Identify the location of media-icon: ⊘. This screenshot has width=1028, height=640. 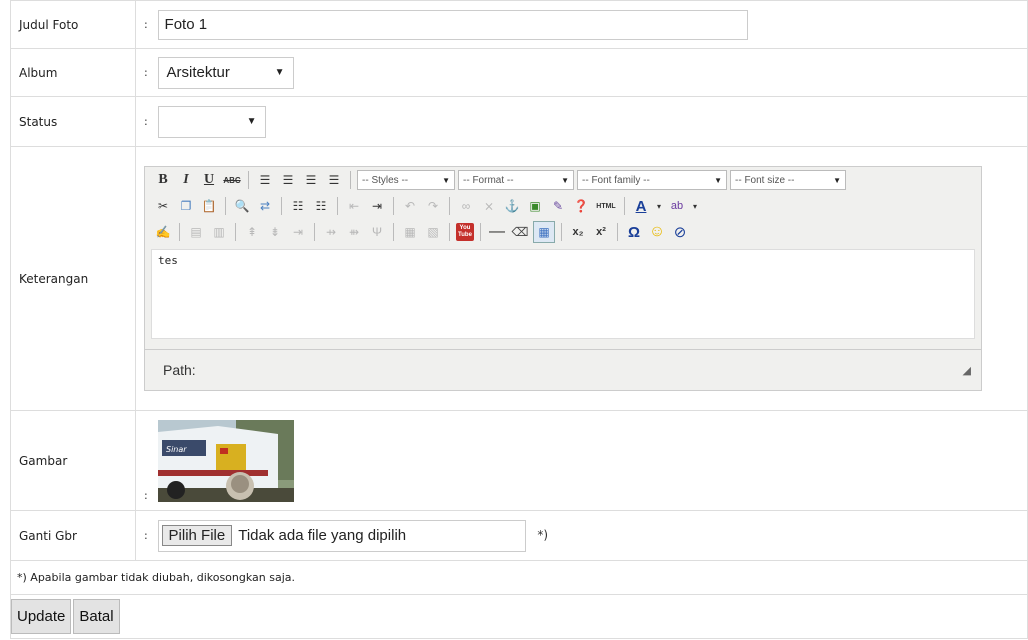
(680, 232).